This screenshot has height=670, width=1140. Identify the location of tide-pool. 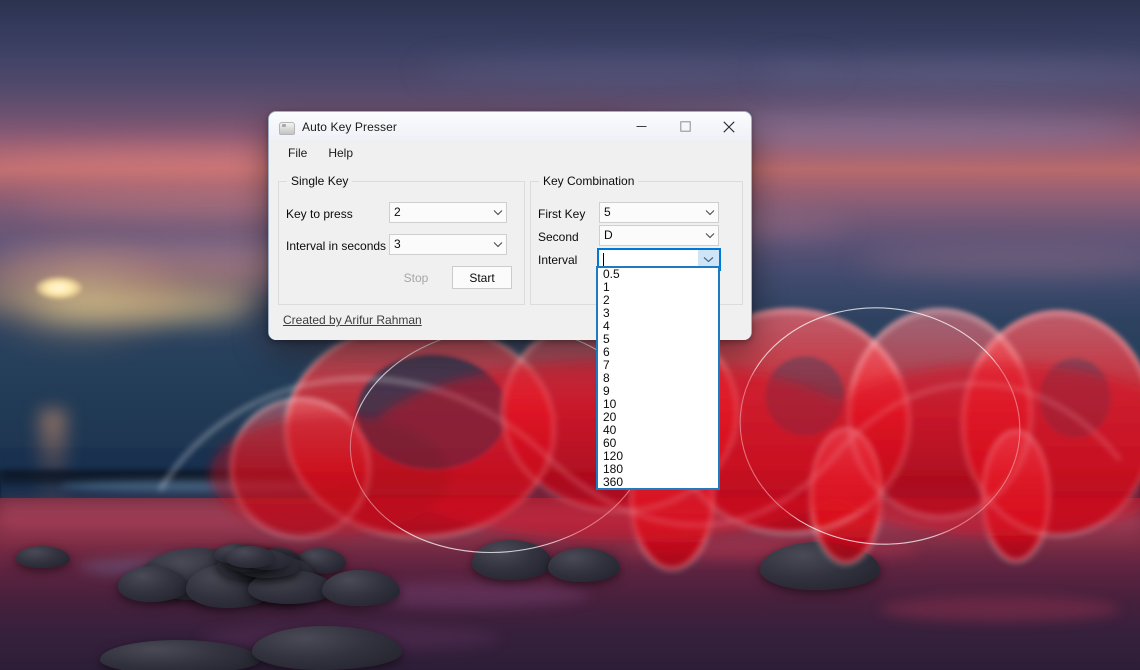
(1000, 609).